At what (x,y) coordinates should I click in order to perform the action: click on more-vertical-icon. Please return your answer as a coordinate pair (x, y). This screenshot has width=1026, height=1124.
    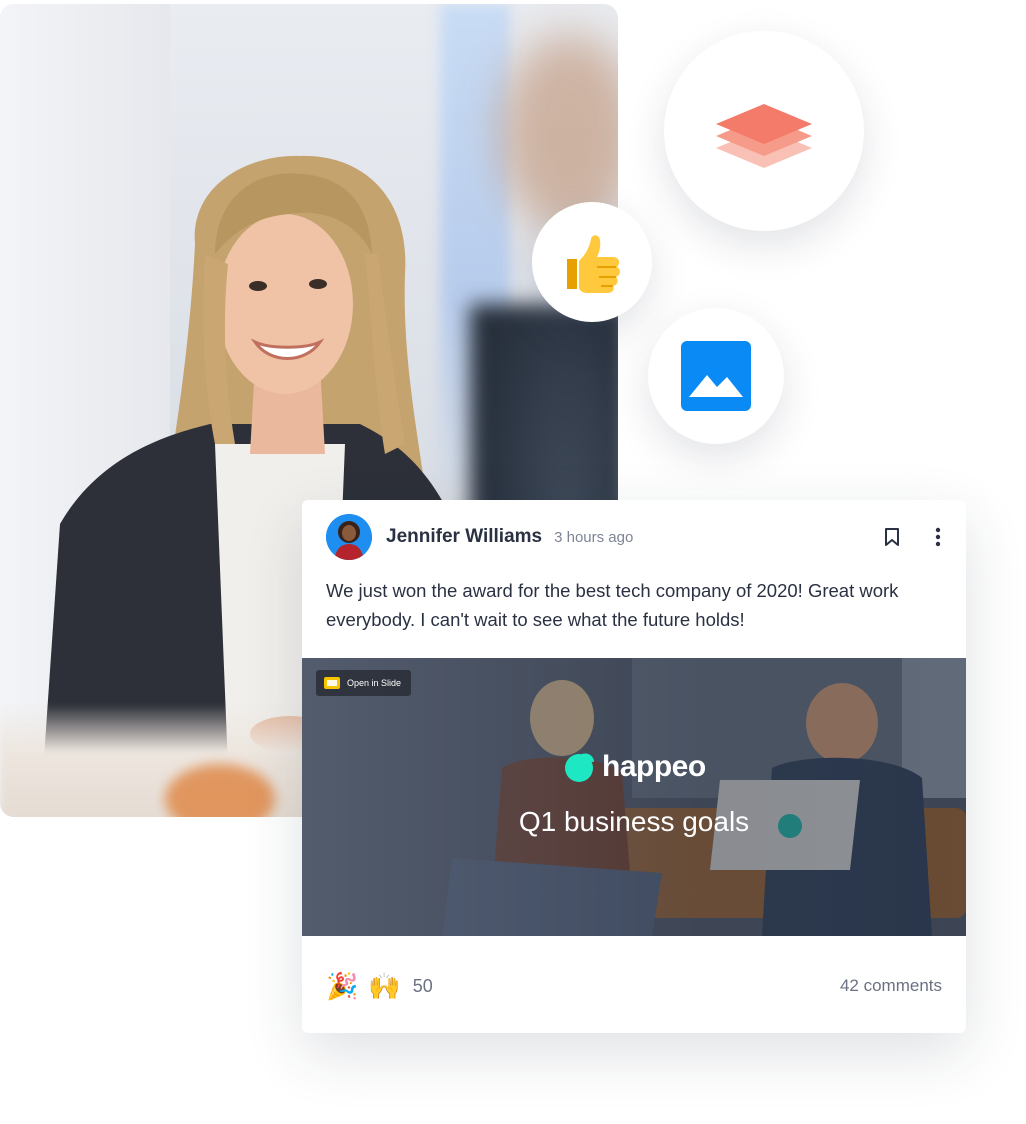
    Looking at the image, I should click on (938, 537).